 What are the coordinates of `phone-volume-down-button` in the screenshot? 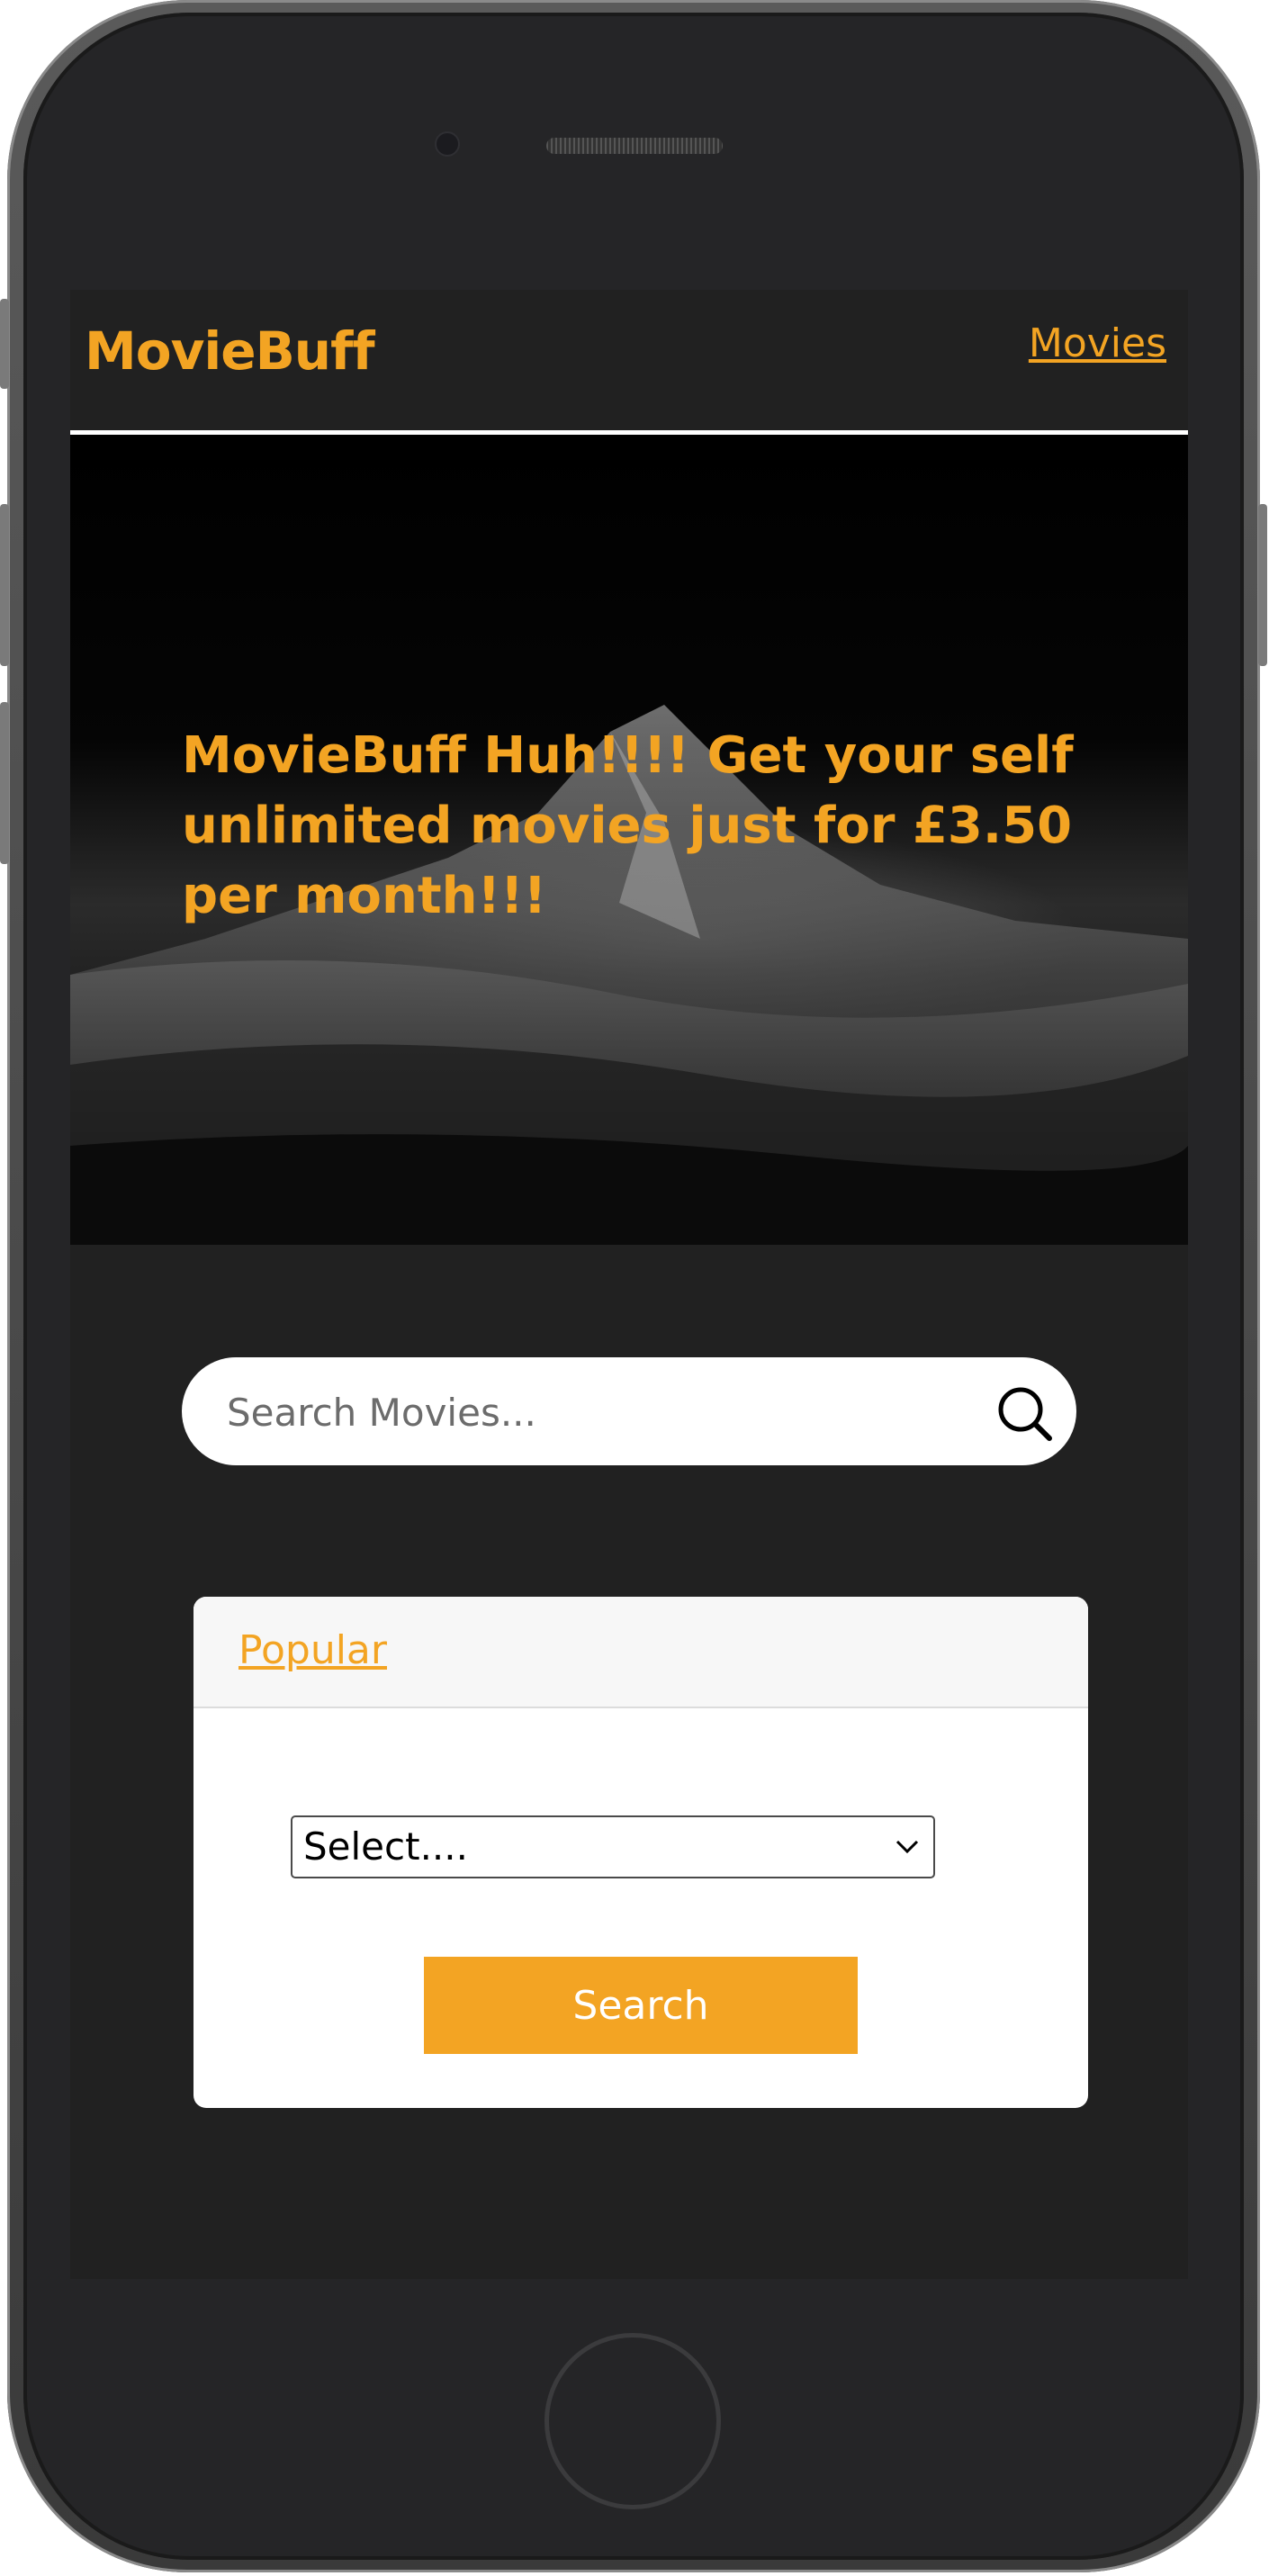 It's located at (4, 783).